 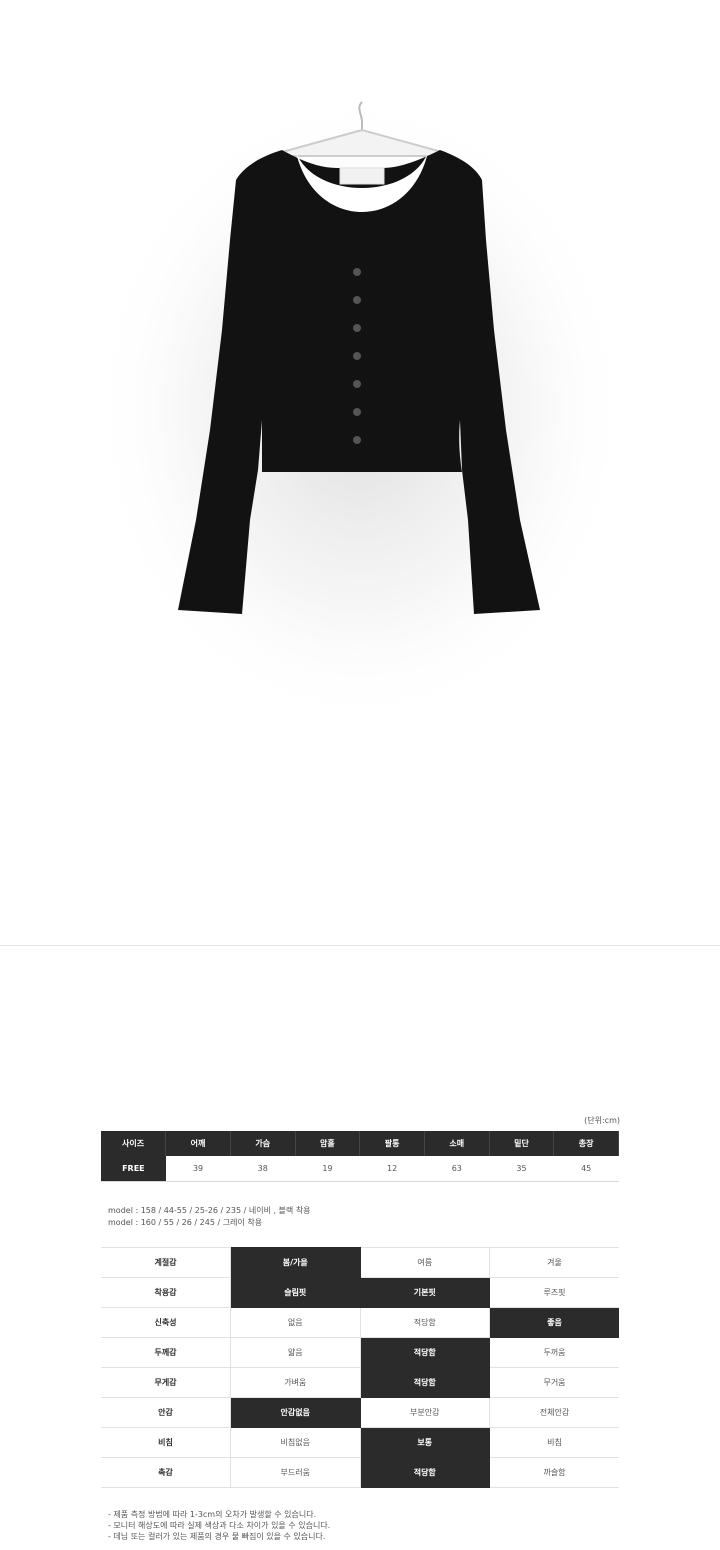 I want to click on size-table-row: FREE 39 38 19 12 63 35 45, so click(x=360, y=1169).